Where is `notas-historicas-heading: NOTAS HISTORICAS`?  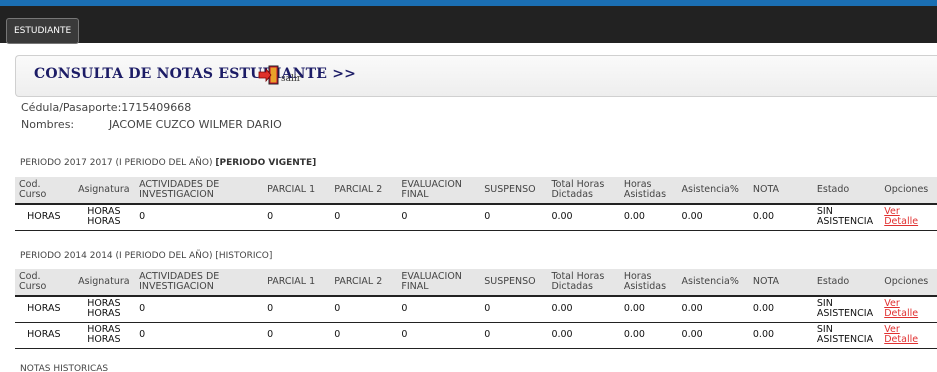
notas-historicas-heading: NOTAS HISTORICAS is located at coordinates (64, 368).